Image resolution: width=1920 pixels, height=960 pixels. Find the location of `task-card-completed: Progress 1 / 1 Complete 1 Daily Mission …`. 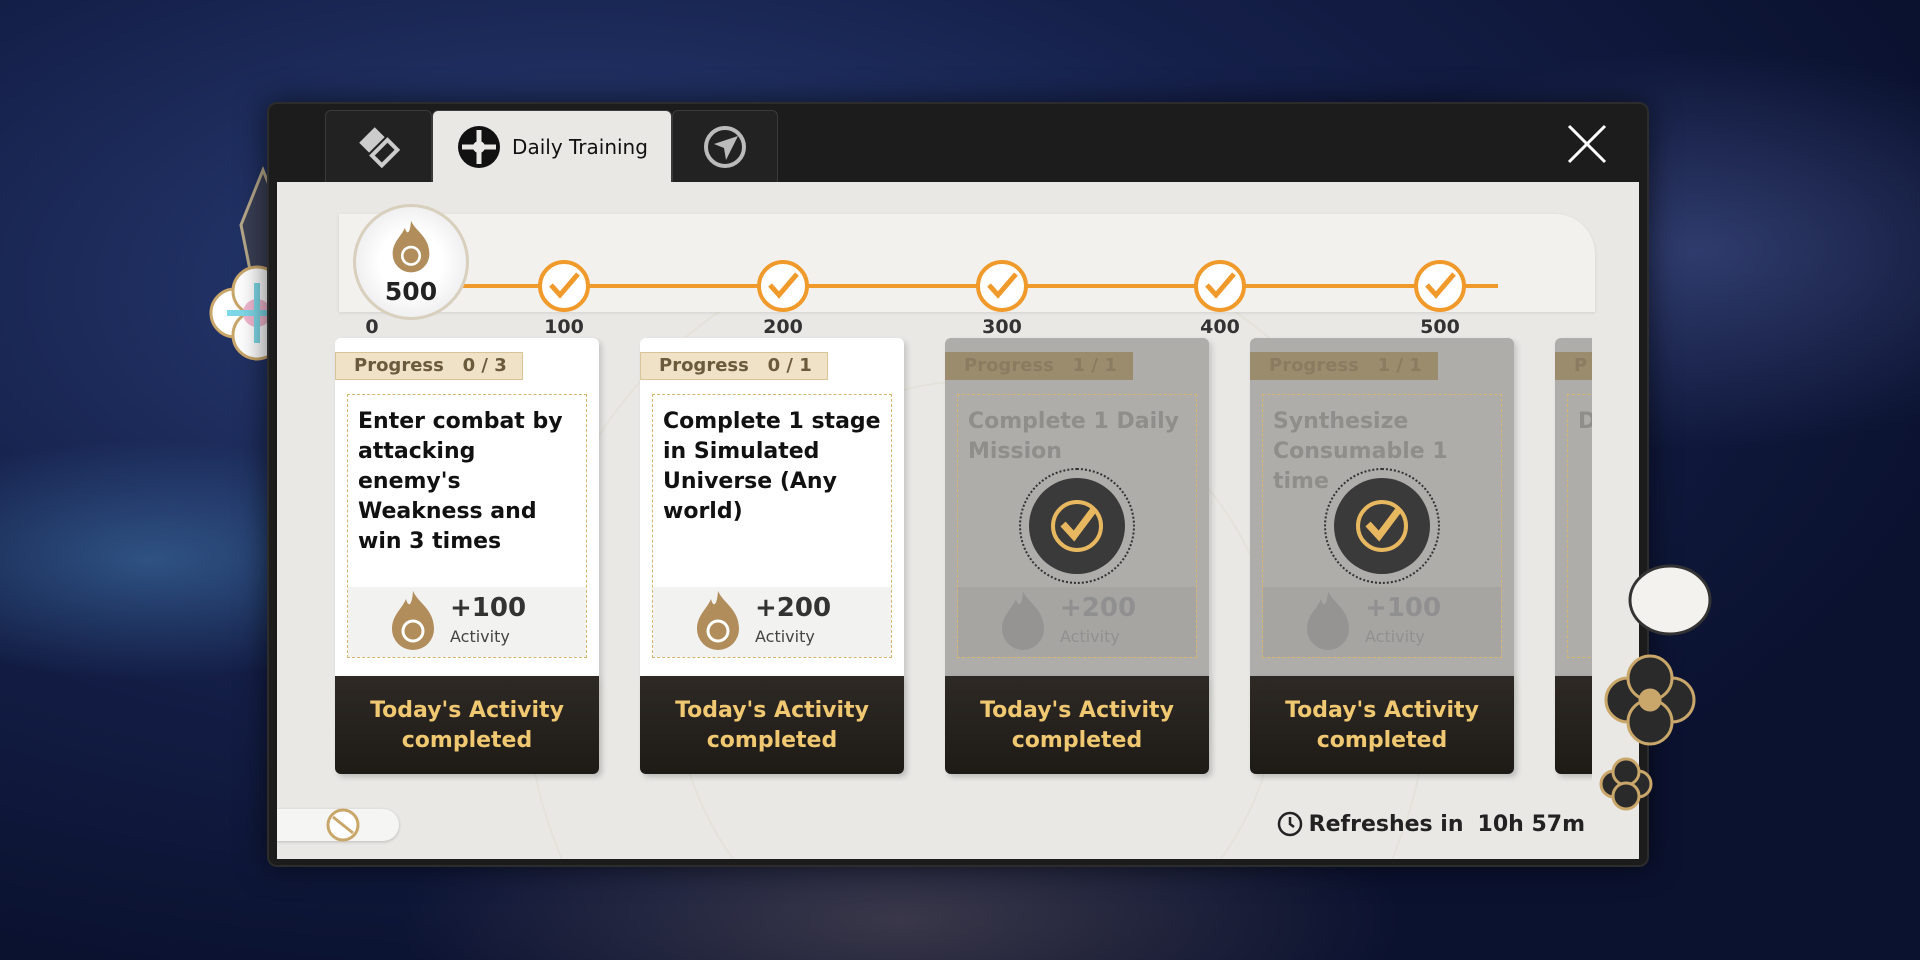

task-card-completed: Progress 1 / 1 Complete 1 Daily Mission … is located at coordinates (1077, 556).